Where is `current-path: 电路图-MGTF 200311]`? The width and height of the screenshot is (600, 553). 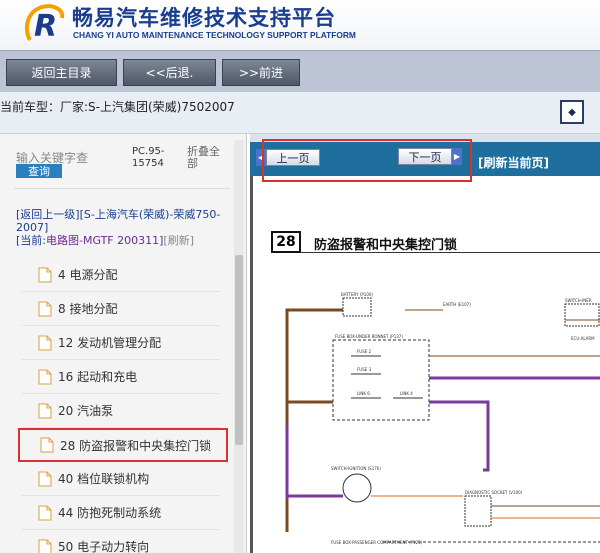
current-path: 电路图-MGTF 200311] is located at coordinates (105, 240).